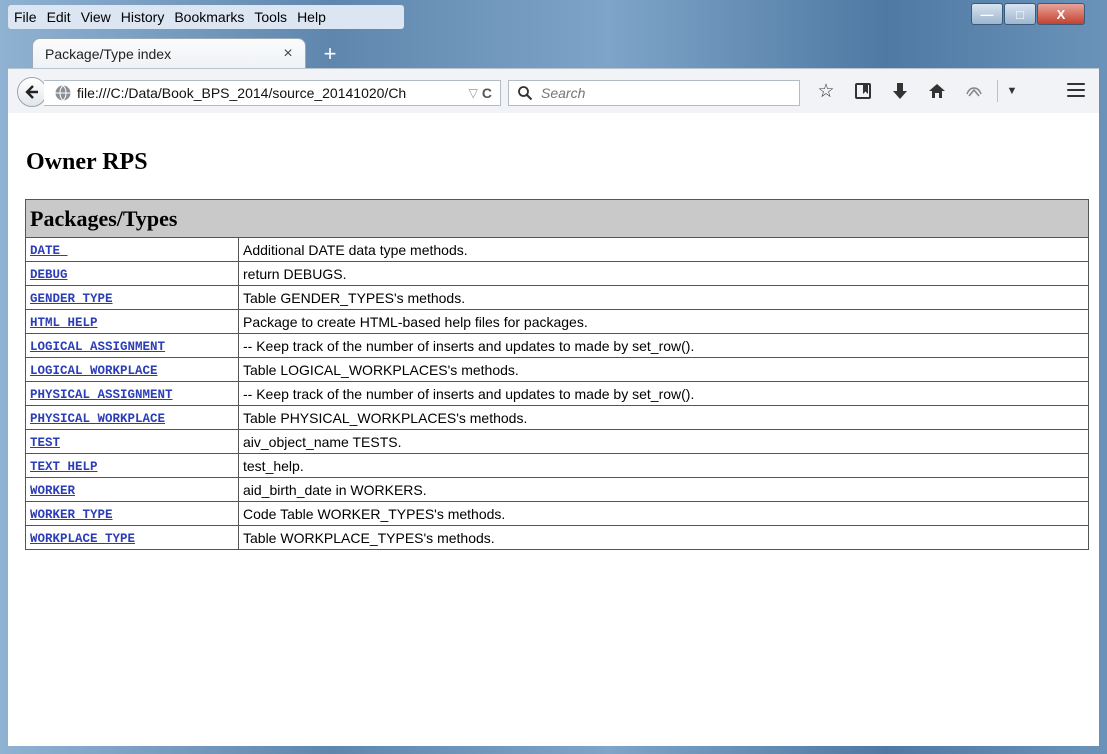  What do you see at coordinates (663, 489) in the screenshot?
I see `package-description: aid_birth_date in WORKERS.` at bounding box center [663, 489].